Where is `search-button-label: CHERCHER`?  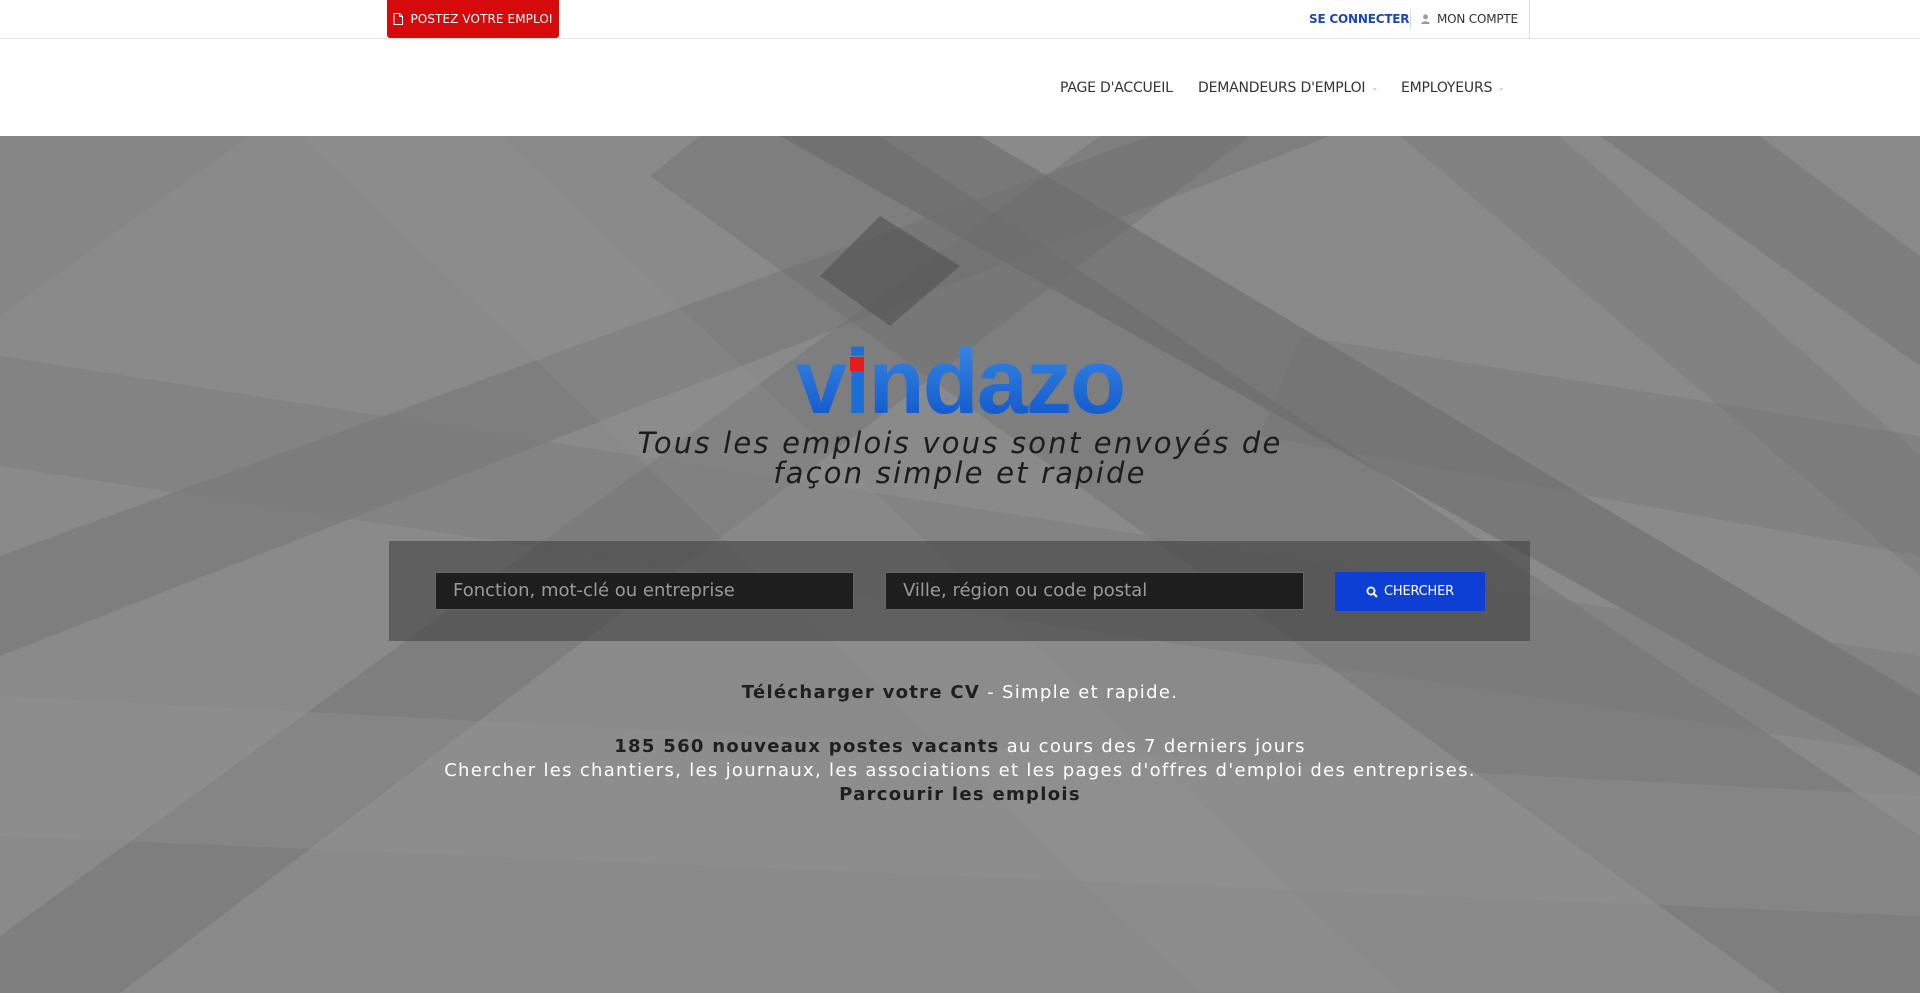 search-button-label: CHERCHER is located at coordinates (1419, 591).